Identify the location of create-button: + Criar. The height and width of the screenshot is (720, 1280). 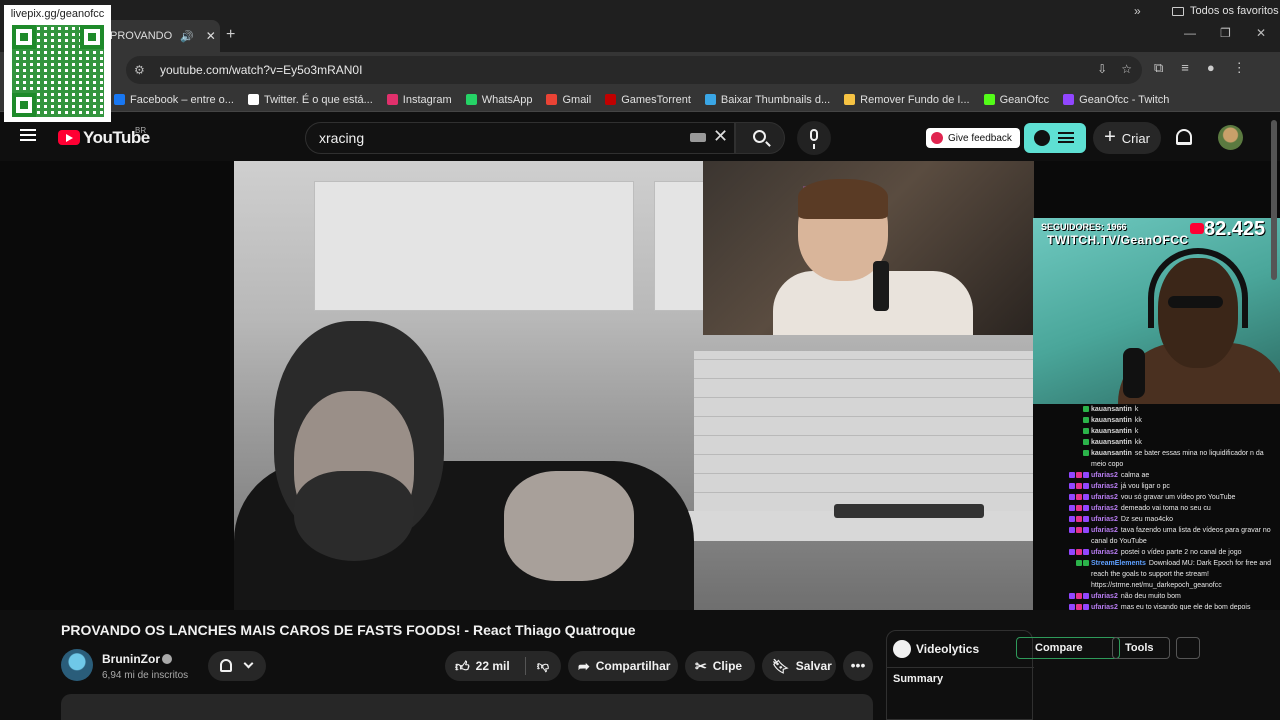
(1127, 138).